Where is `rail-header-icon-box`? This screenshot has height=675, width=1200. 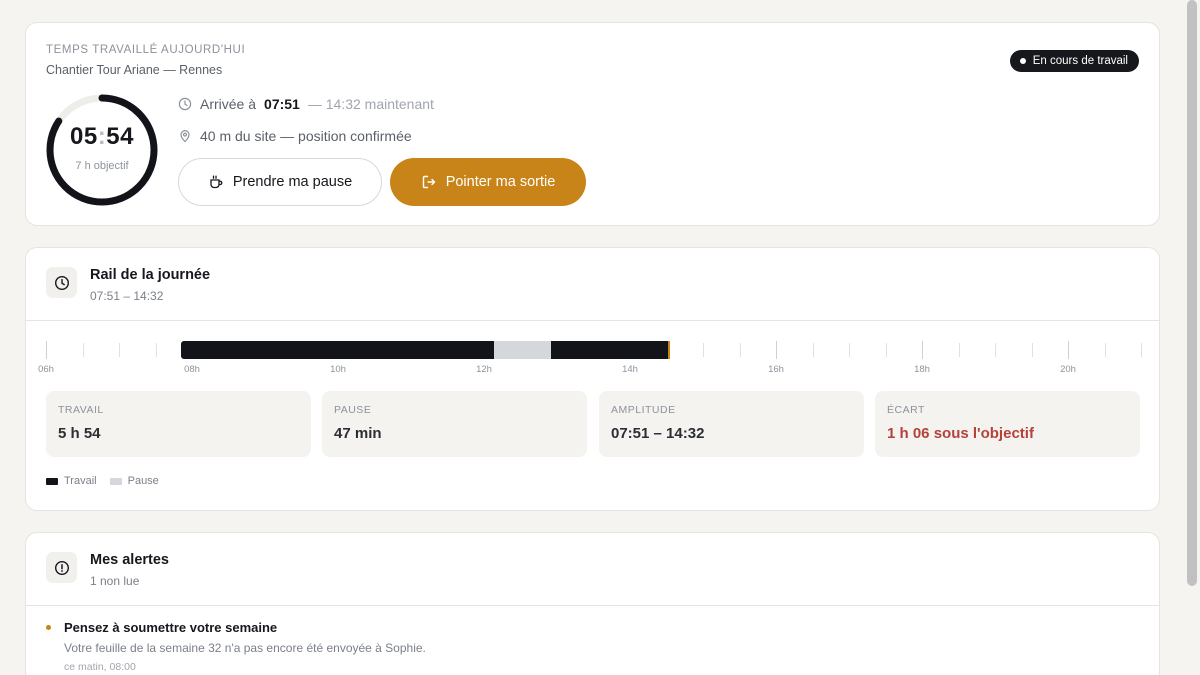 rail-header-icon-box is located at coordinates (61, 282).